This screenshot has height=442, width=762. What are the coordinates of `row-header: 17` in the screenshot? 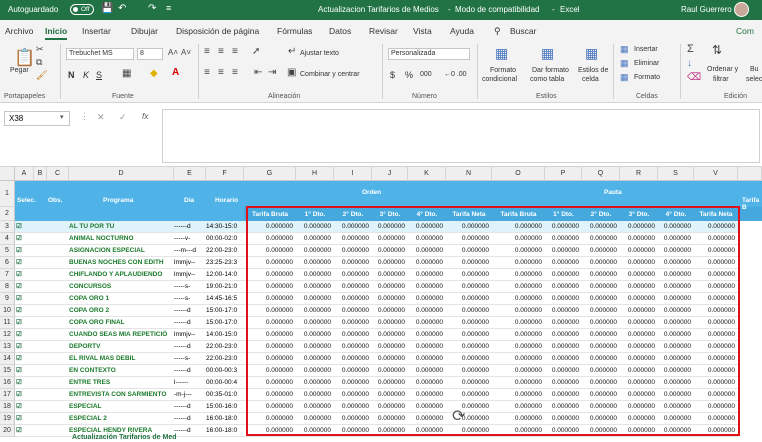 It's located at (7, 395).